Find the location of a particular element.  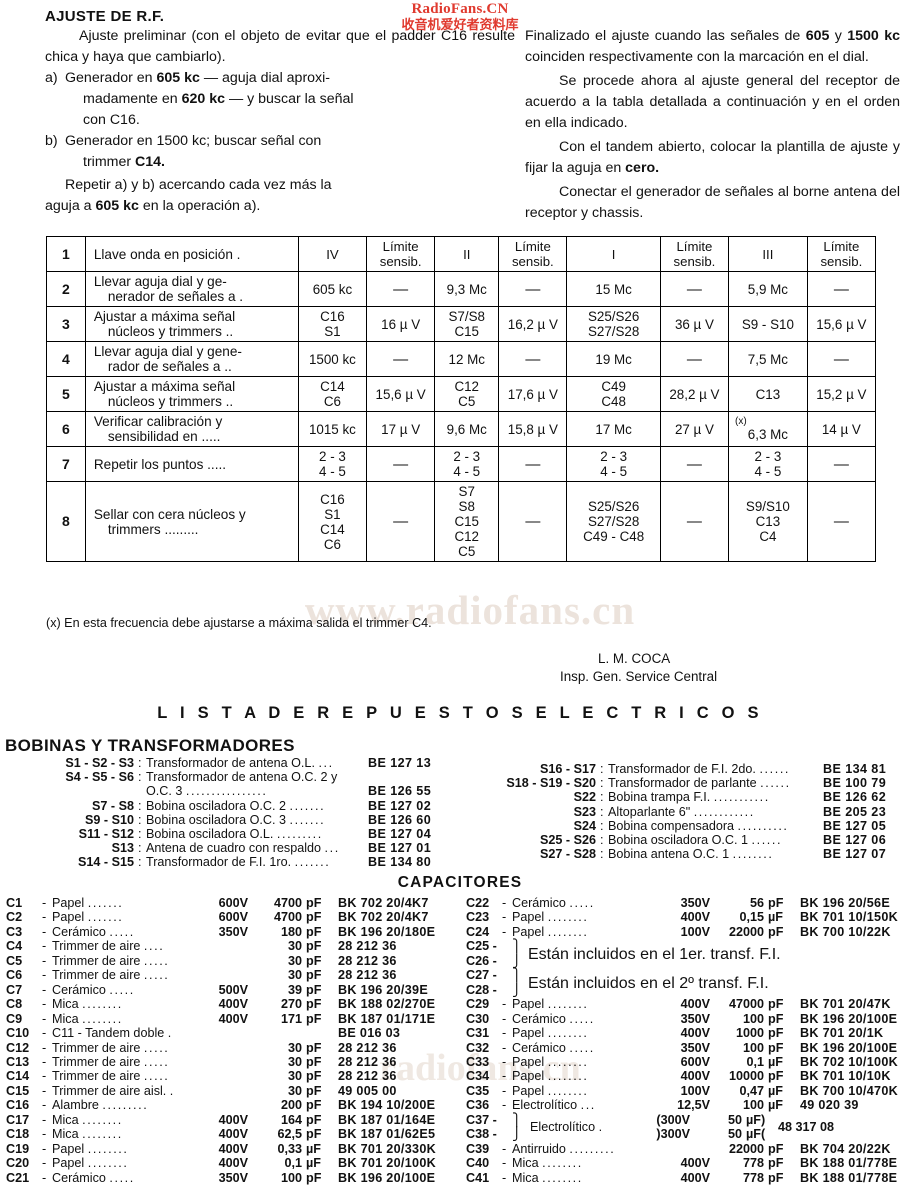

capacitor-list-item: C6 - Trimmer de aire ..... 30 pF 28 212 36 is located at coordinates (231, 975).